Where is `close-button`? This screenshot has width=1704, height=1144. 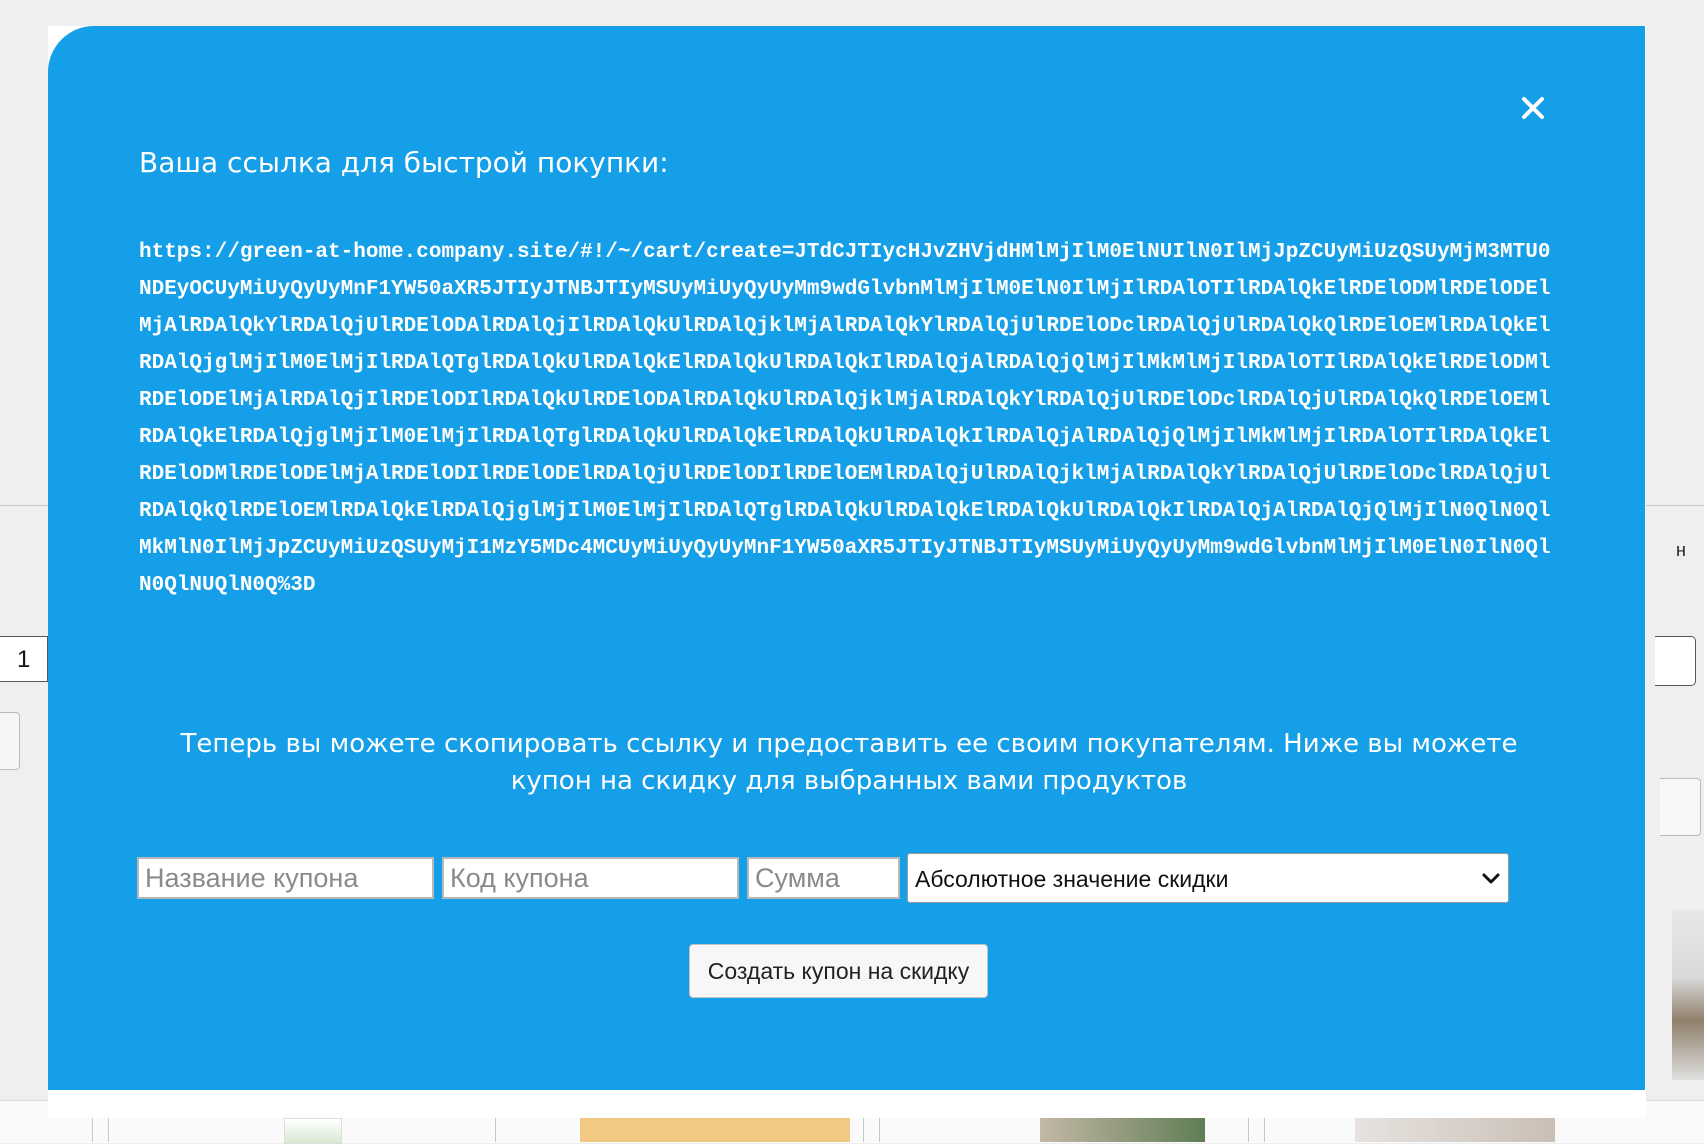 close-button is located at coordinates (1533, 108).